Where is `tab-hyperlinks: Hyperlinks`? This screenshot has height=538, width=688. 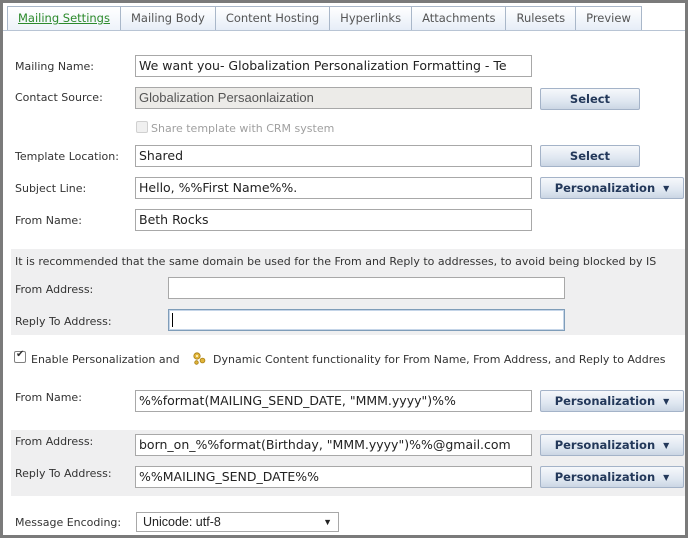
tab-hyperlinks: Hyperlinks is located at coordinates (371, 18).